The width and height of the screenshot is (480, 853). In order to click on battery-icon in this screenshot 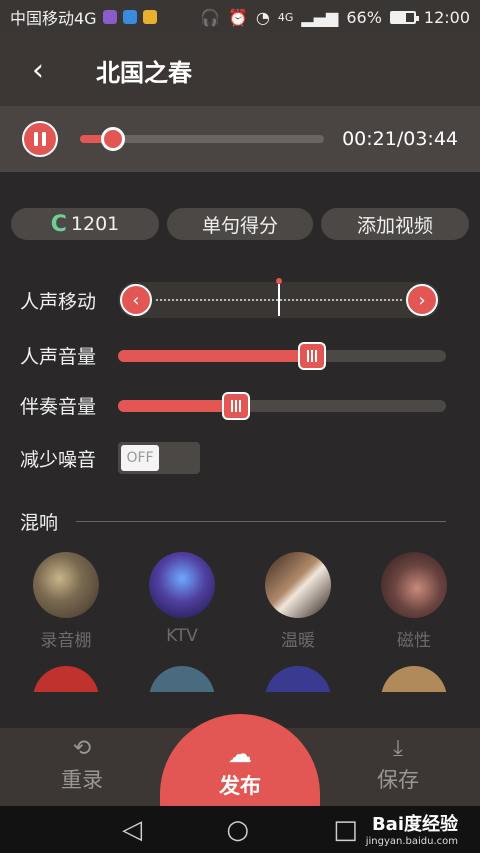, I will do `click(404, 17)`.